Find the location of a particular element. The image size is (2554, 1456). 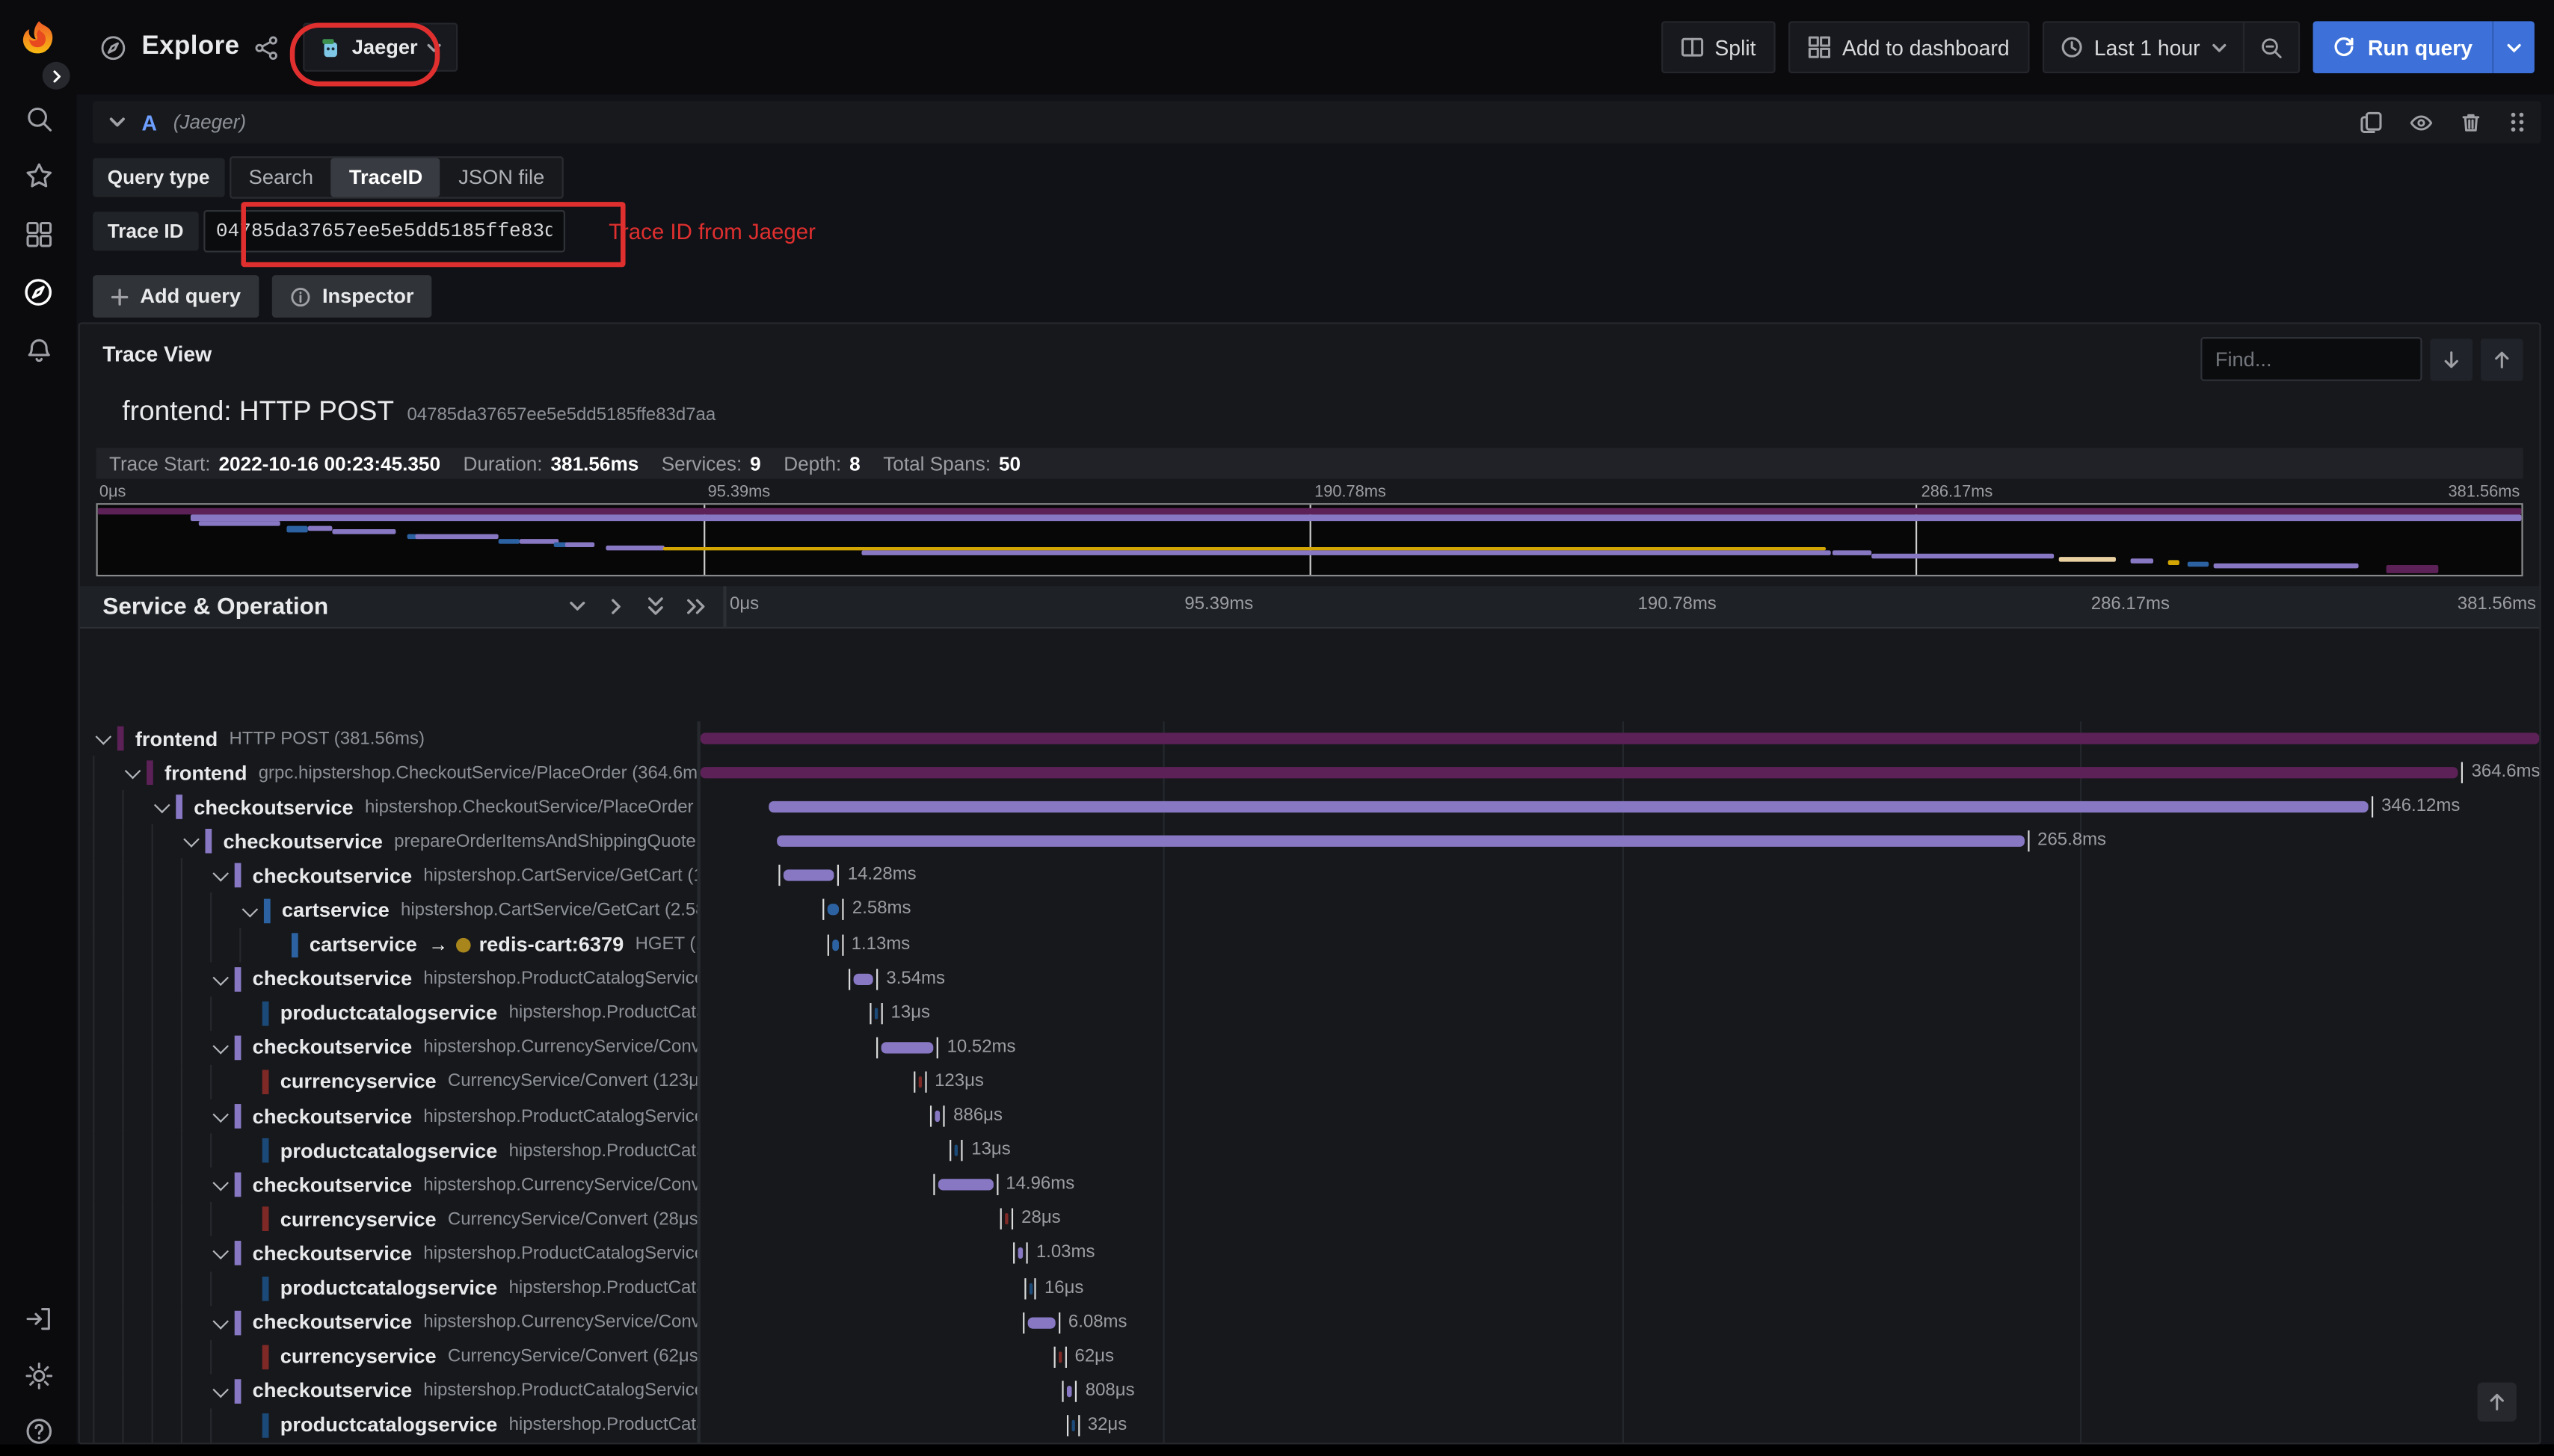

span-bar-cell: 32μs is located at coordinates (1620, 1425).